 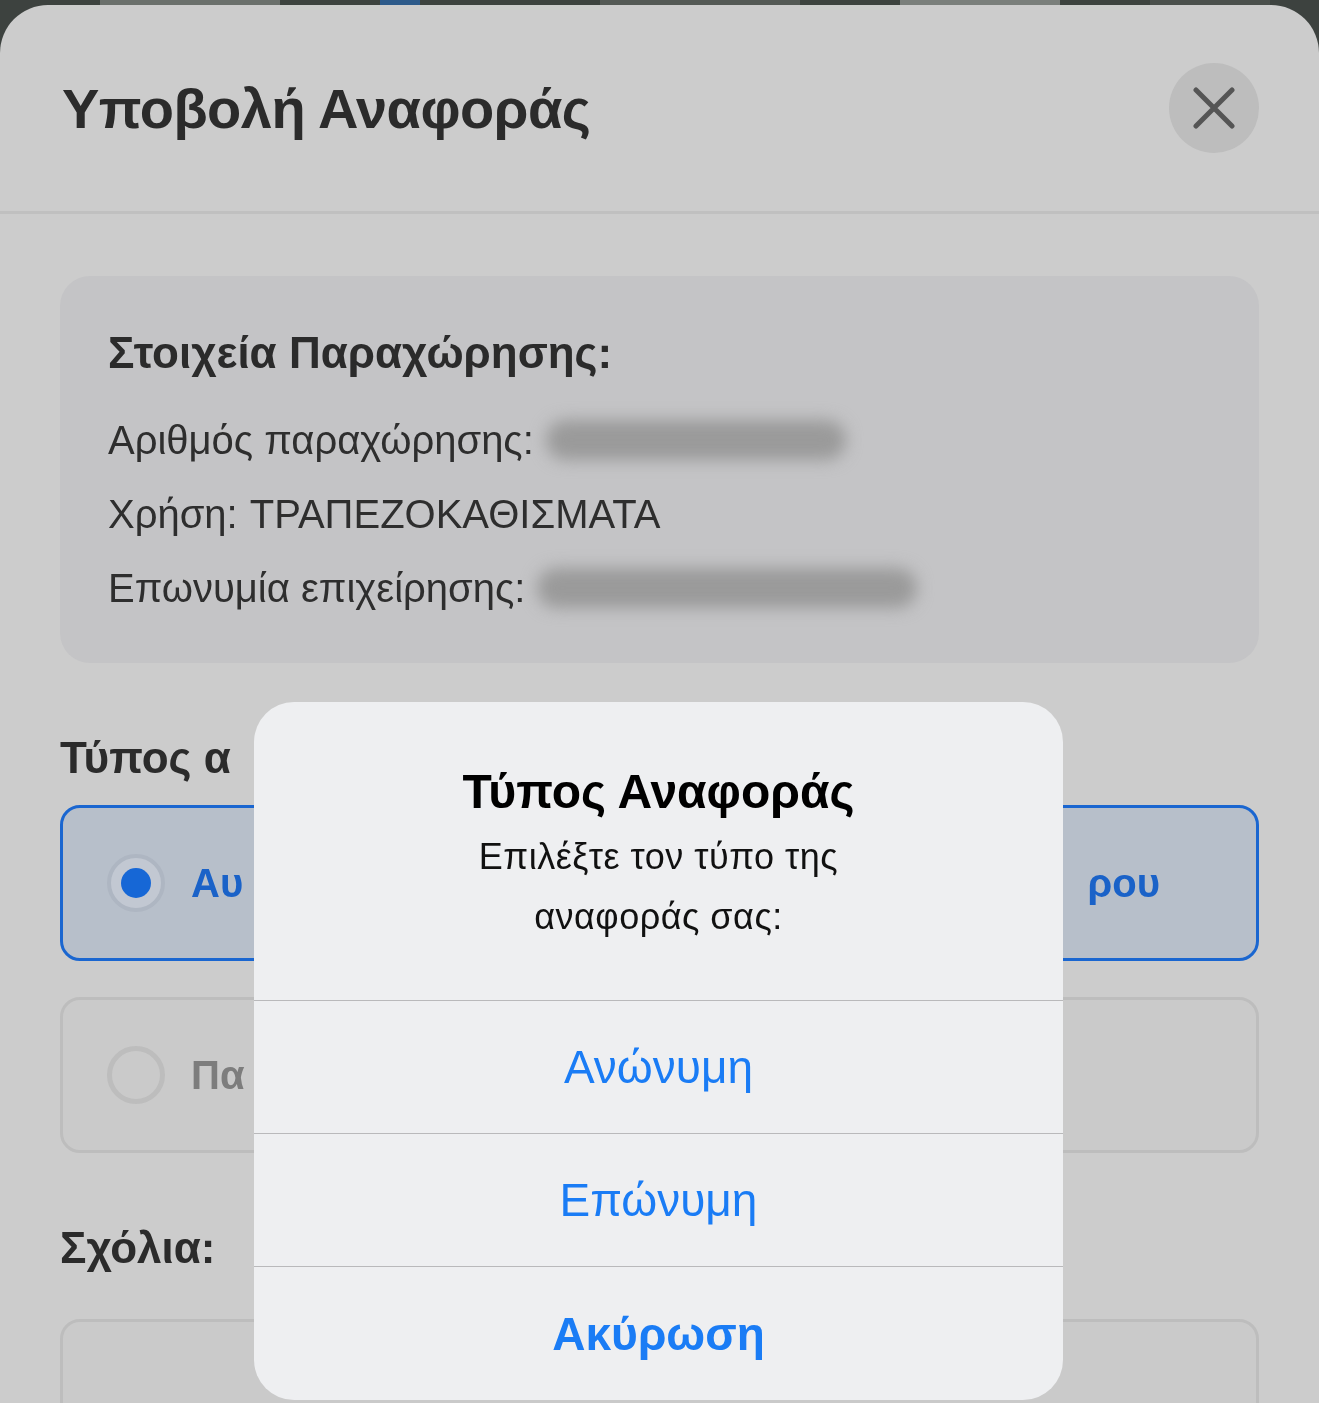 I want to click on details-heading: Στοιχεία Παραχώρησης:, so click(x=361, y=353).